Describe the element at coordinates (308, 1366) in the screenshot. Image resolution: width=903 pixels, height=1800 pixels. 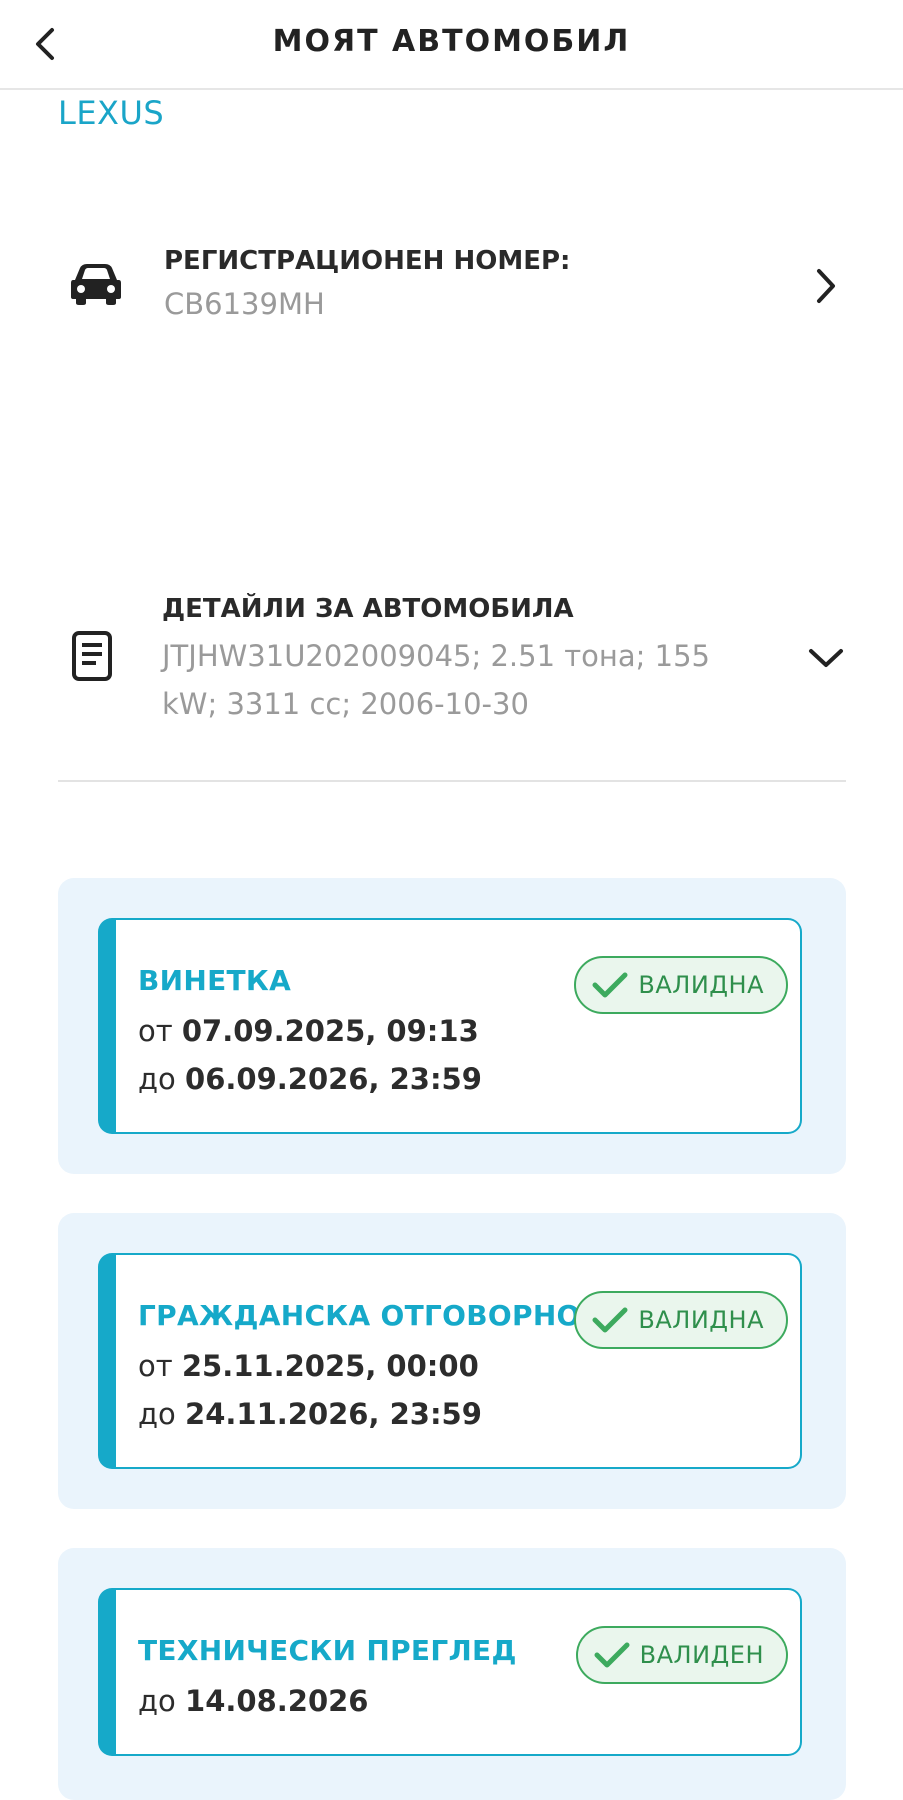
I see `valid-from: от 25.11.2025, 00:00` at that location.